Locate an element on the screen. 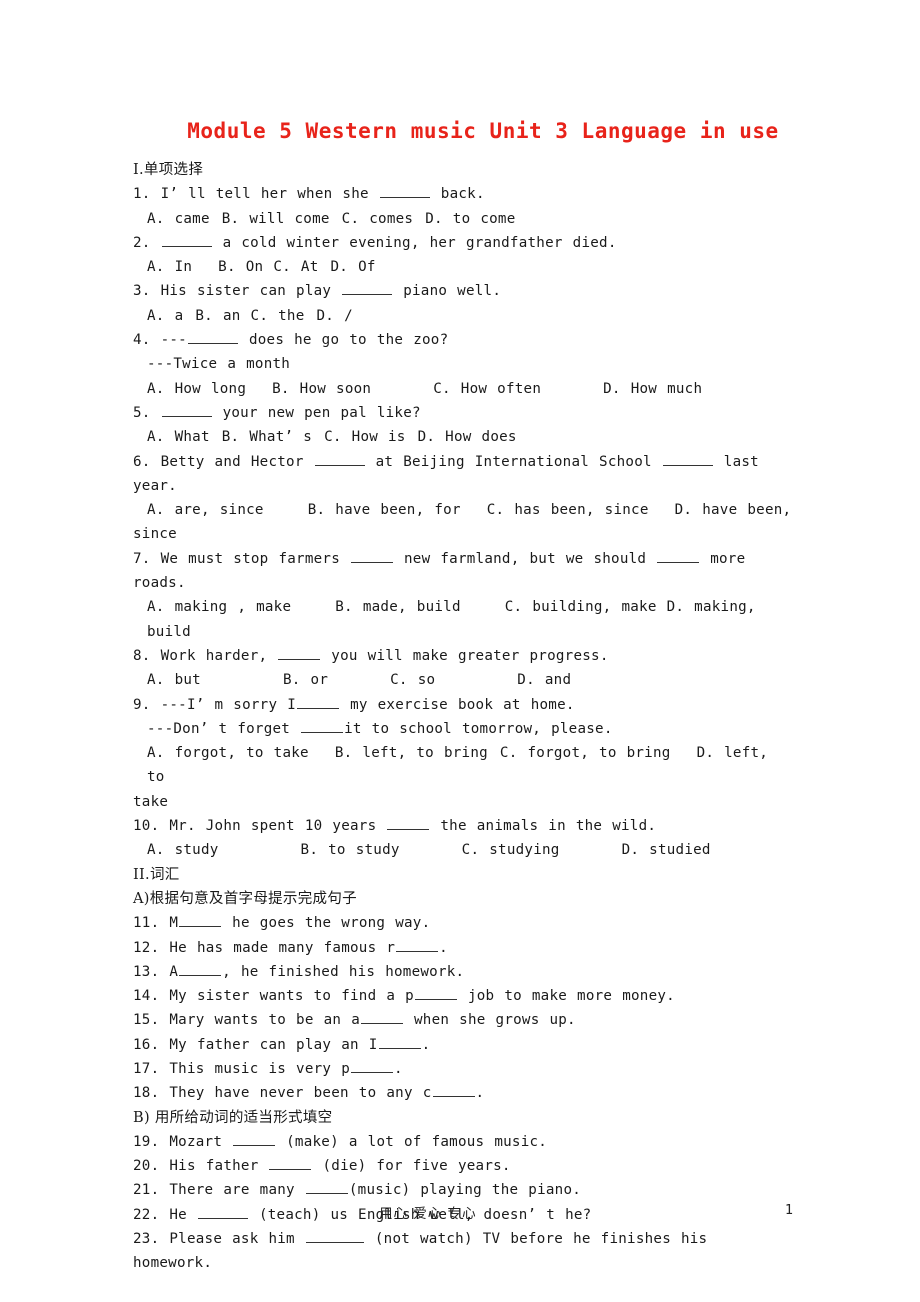  q10-option-b: B. to study is located at coordinates (350, 850).